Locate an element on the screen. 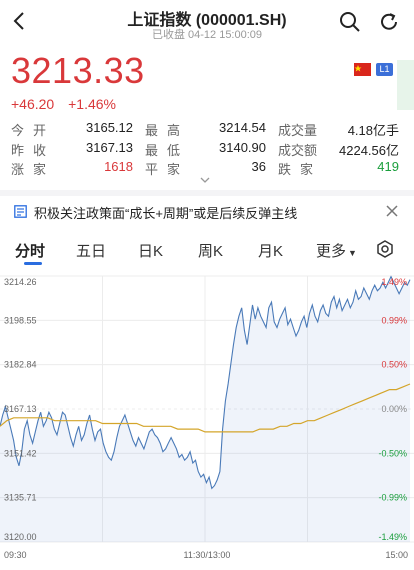 The height and width of the screenshot is (570, 414). stat-label: 今开 is located at coordinates (33, 130).